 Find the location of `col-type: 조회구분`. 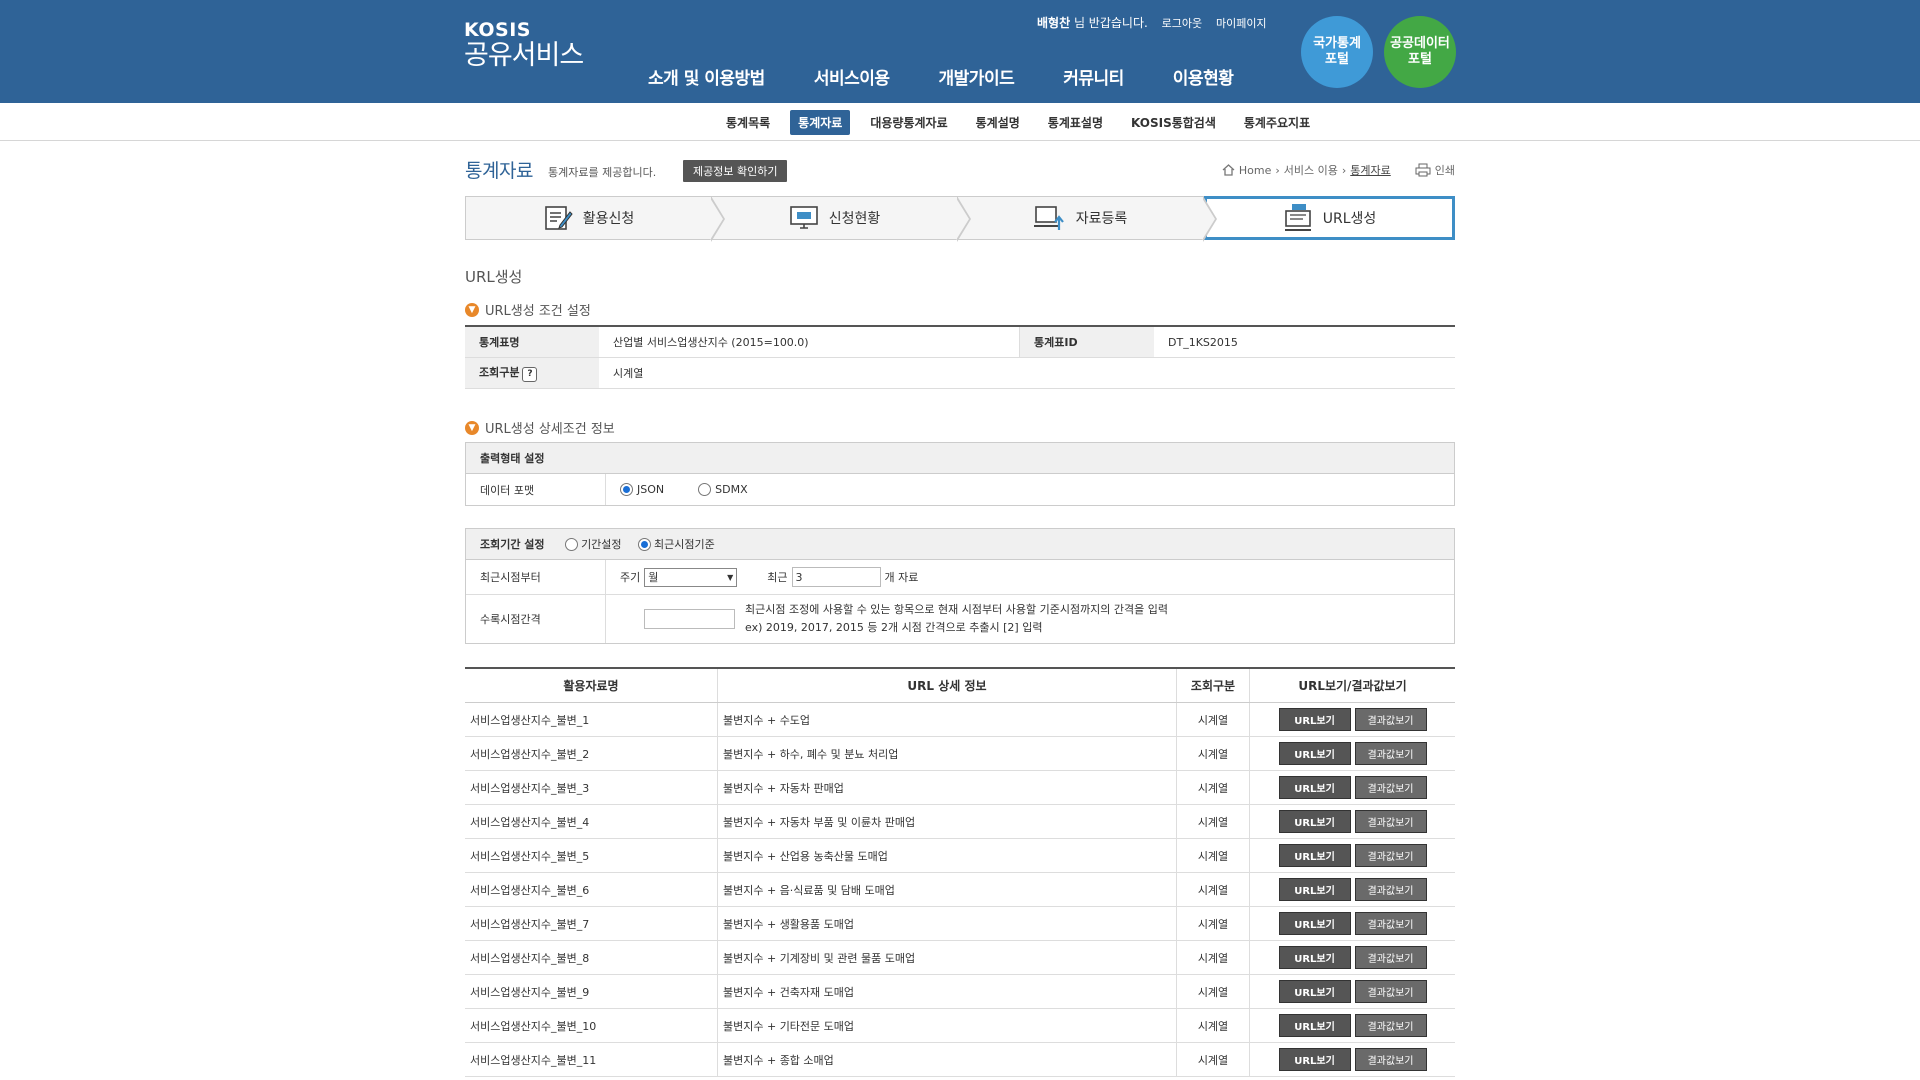

col-type: 조회구분 is located at coordinates (1213, 685).